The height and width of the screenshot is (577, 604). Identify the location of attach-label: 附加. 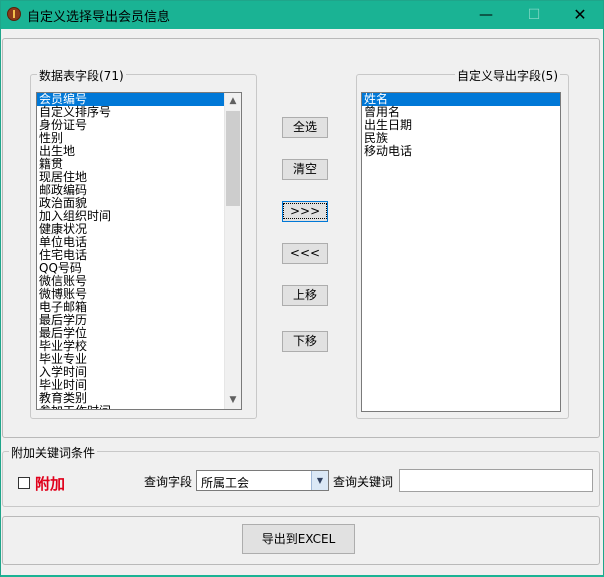
(50, 483).